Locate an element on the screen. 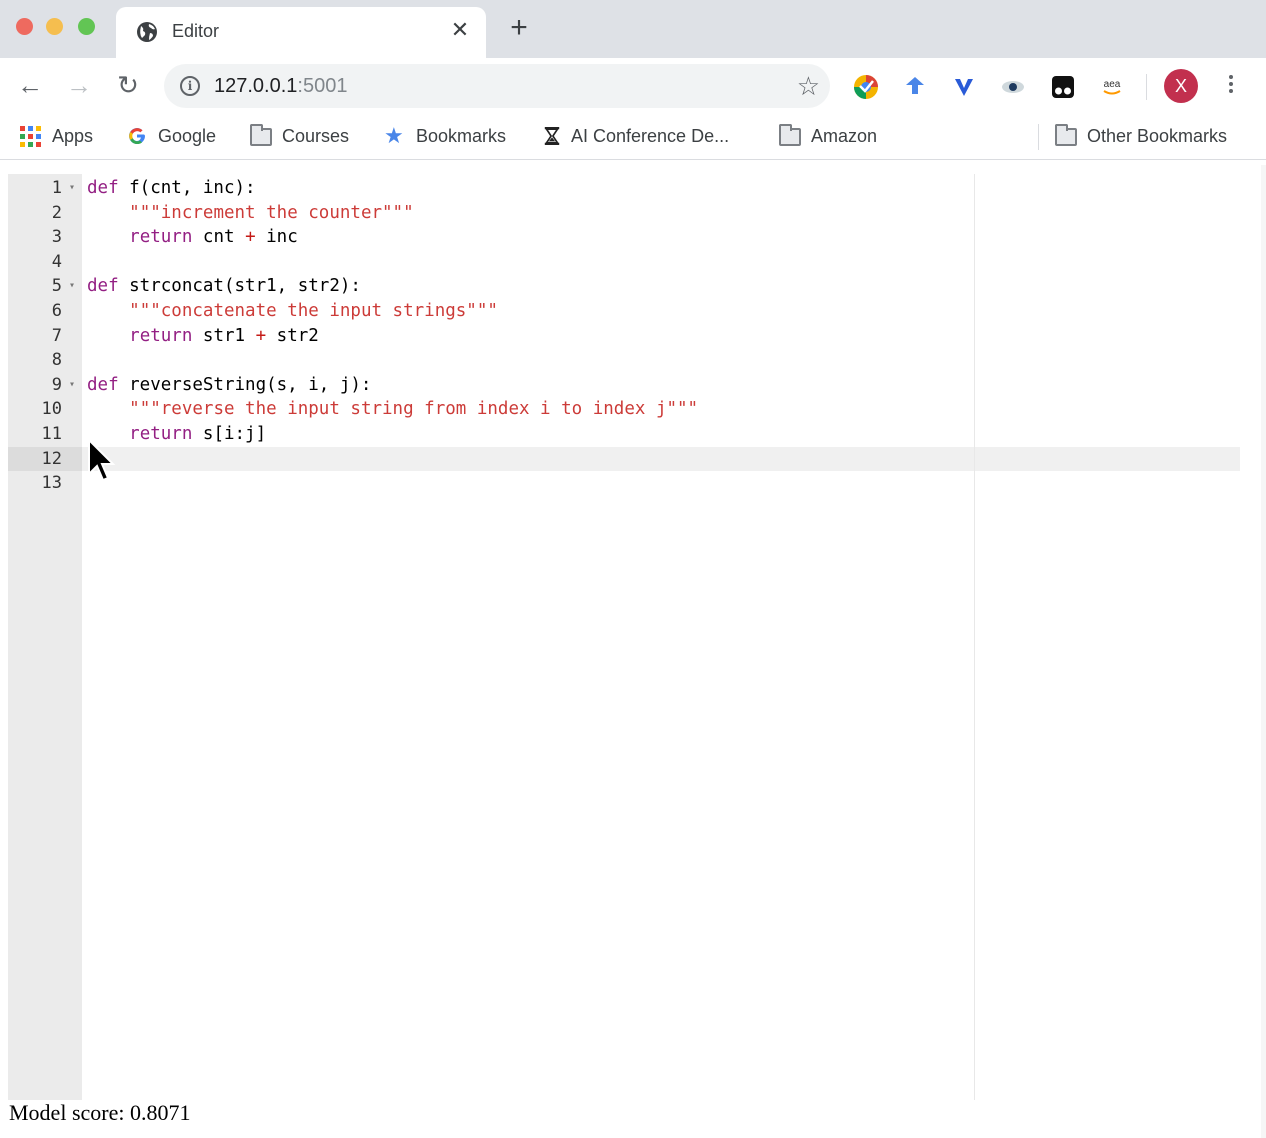 The height and width of the screenshot is (1138, 1266). code-line: 3 return cnt + inc is located at coordinates (624, 237).